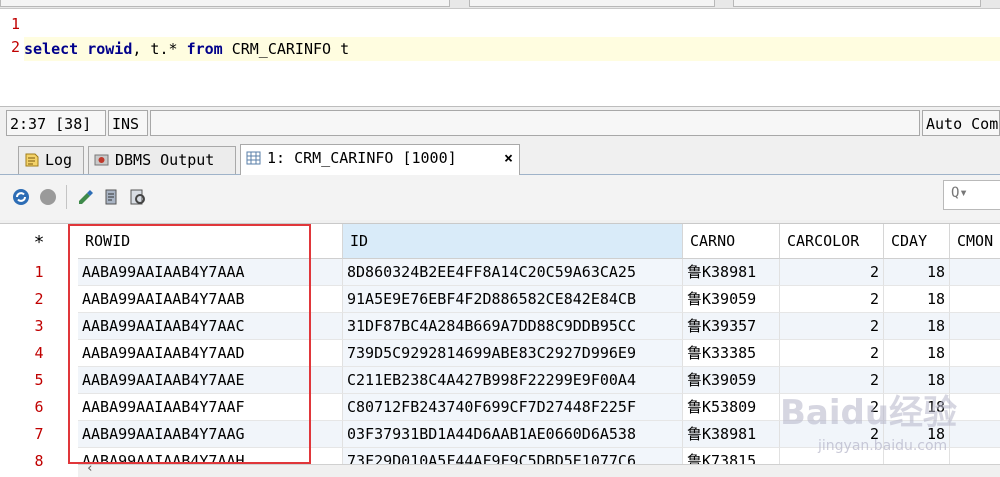  Describe the element at coordinates (210, 353) in the screenshot. I see `cell-rowid: AABA99AAIAAB4Y7AAD` at that location.